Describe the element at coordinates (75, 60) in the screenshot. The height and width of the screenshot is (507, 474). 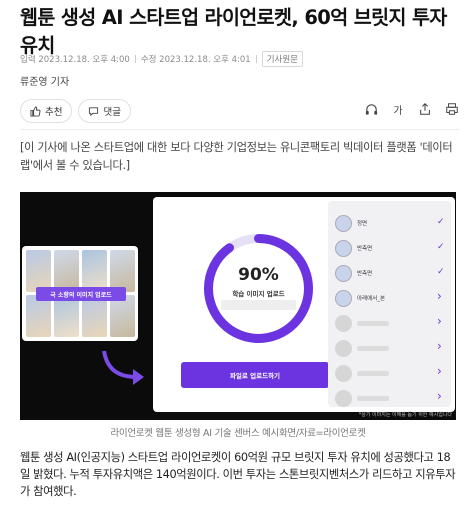
I see `published-date: 입력 2023.12.18. 오후 4:00` at that location.